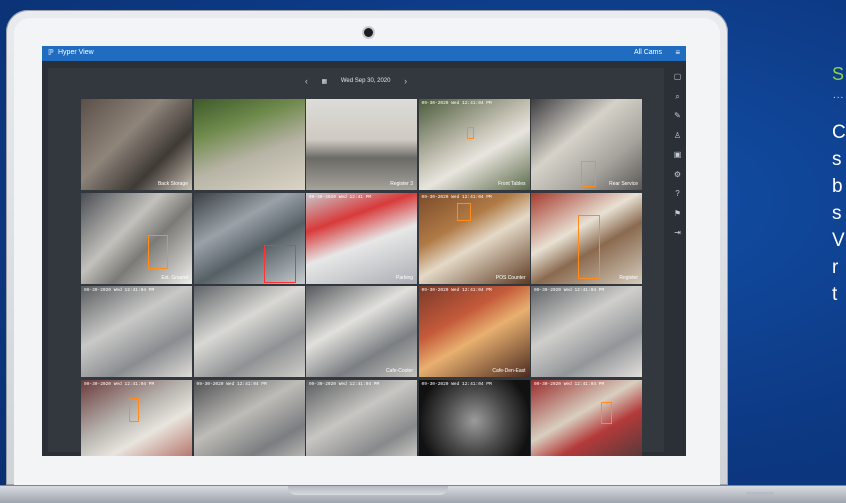  I want to click on camera-label: Parking, so click(404, 277).